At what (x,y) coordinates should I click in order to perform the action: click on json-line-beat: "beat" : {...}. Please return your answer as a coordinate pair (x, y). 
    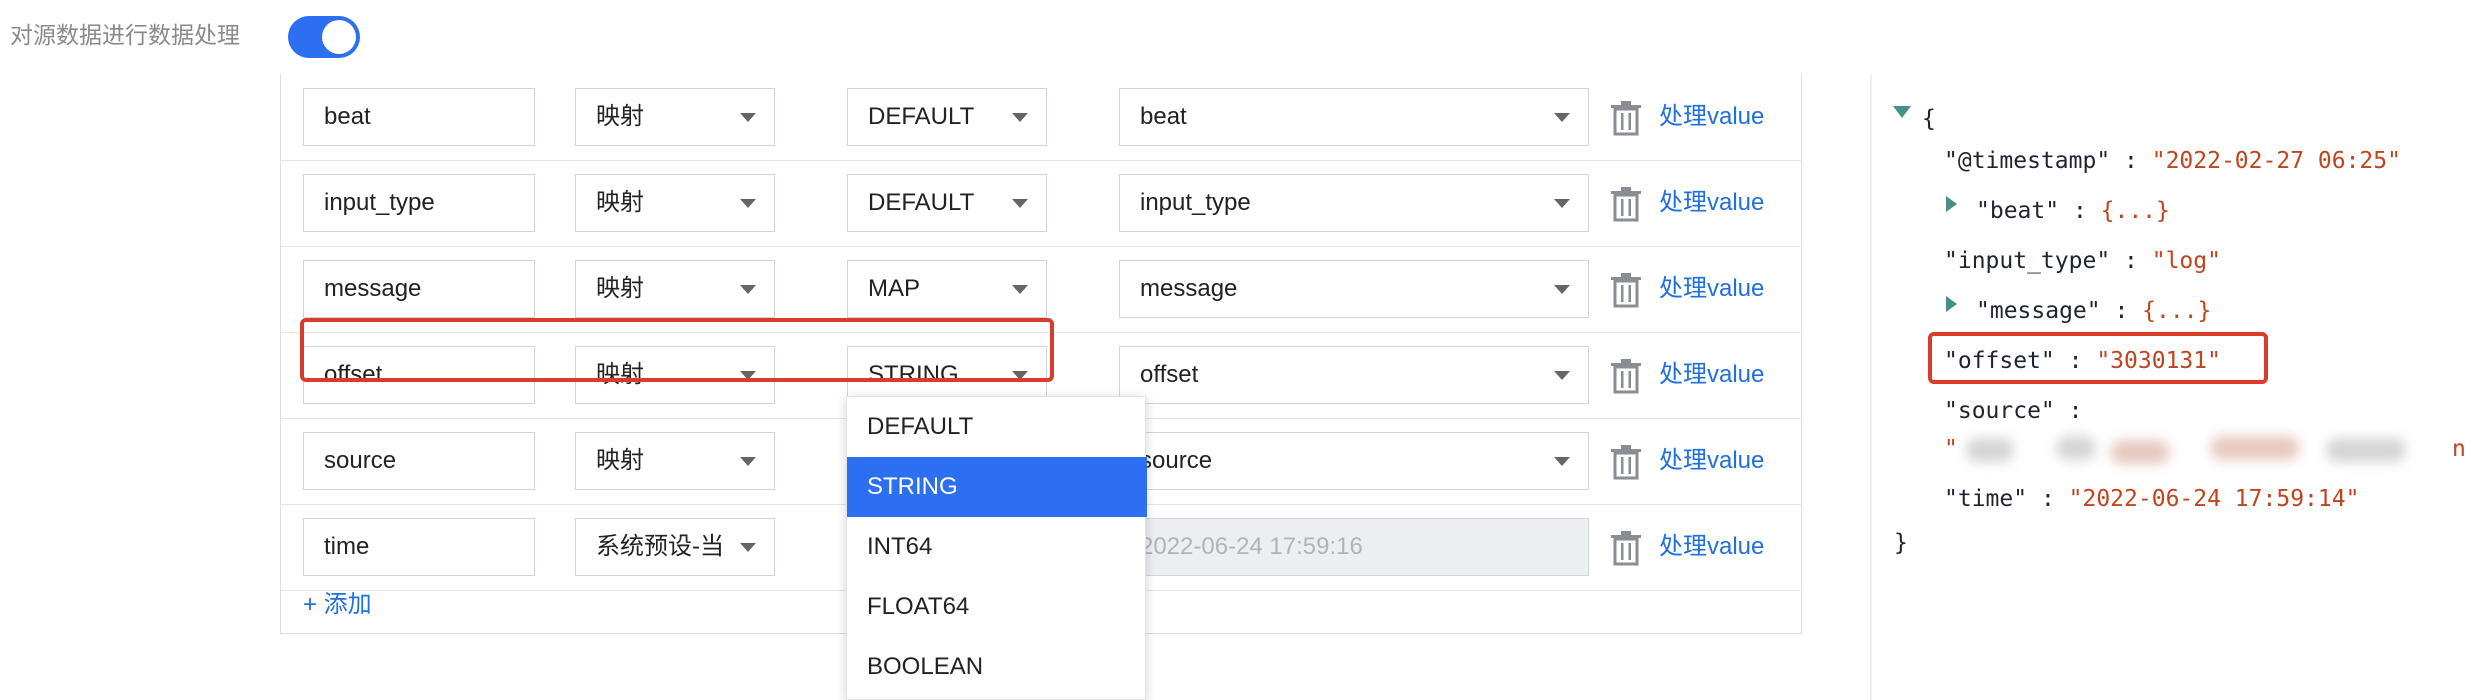
    Looking at the image, I should click on (2073, 211).